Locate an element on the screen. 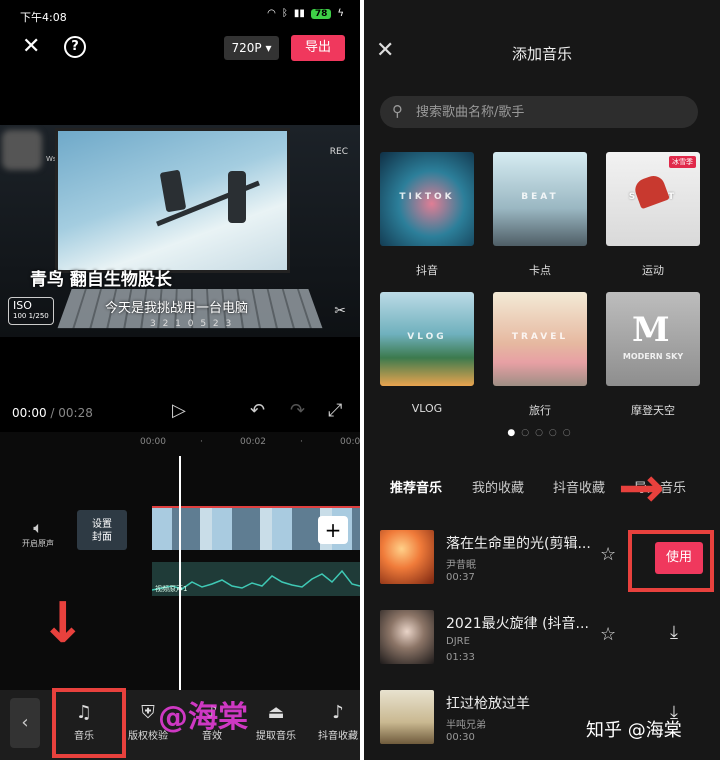 Image resolution: width=720 pixels, height=760 pixels. zhihu-watermark: 知乎 @海棠 is located at coordinates (634, 730).